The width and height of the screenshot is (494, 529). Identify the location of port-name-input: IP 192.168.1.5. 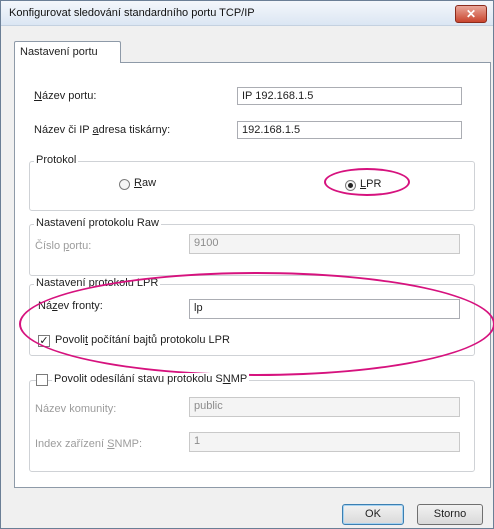
(349, 96).